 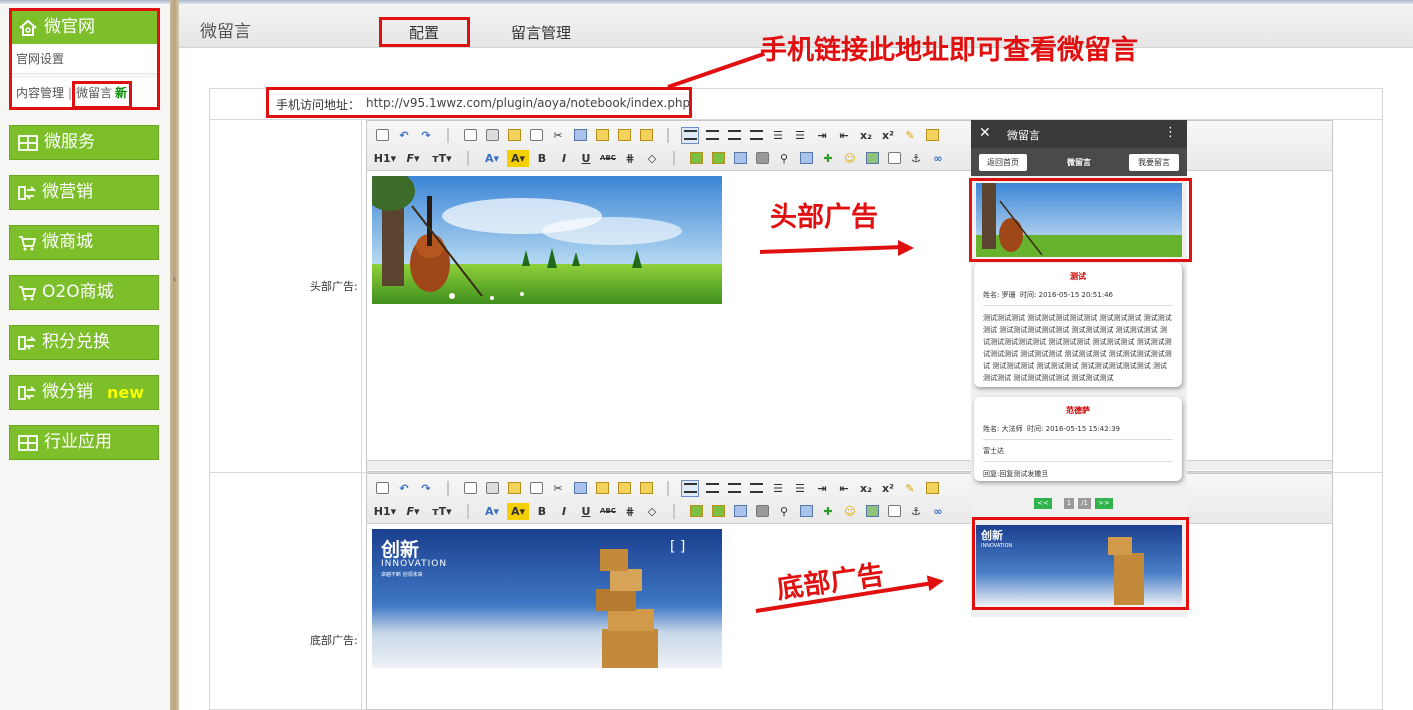 I want to click on line-height-icon: ⋕, so click(x=630, y=158).